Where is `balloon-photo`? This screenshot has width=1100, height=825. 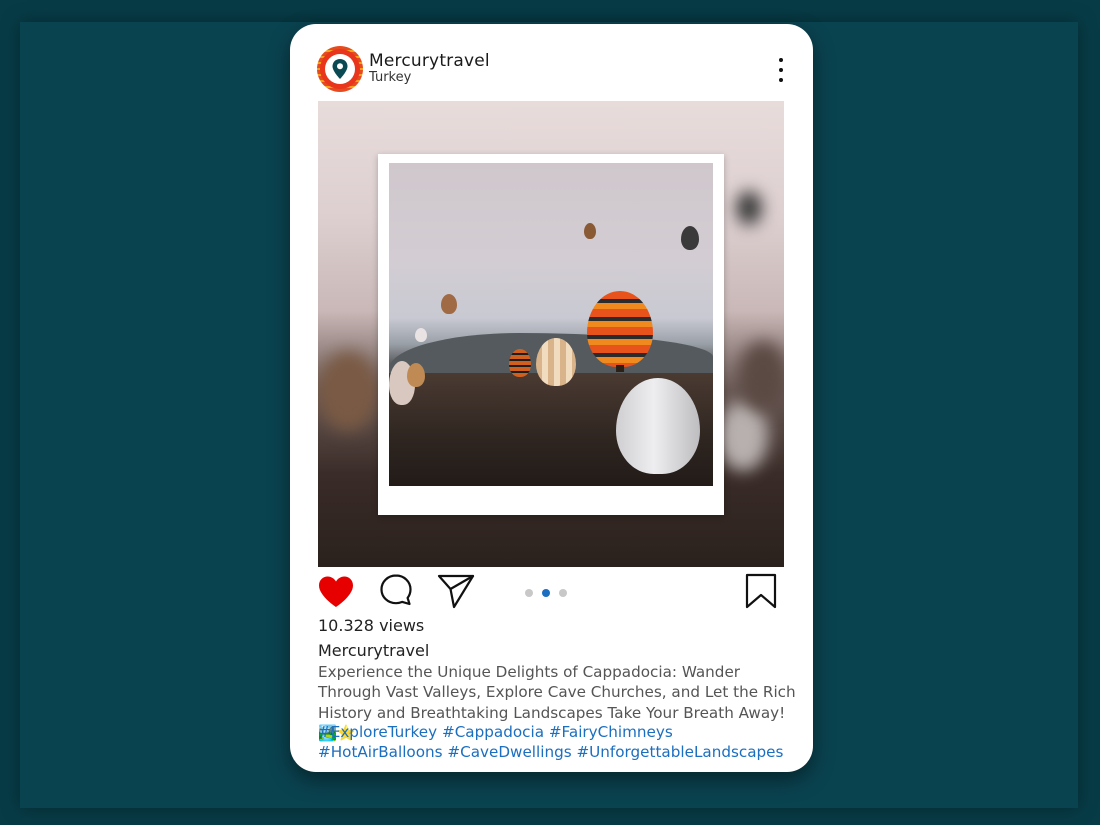 balloon-photo is located at coordinates (551, 324).